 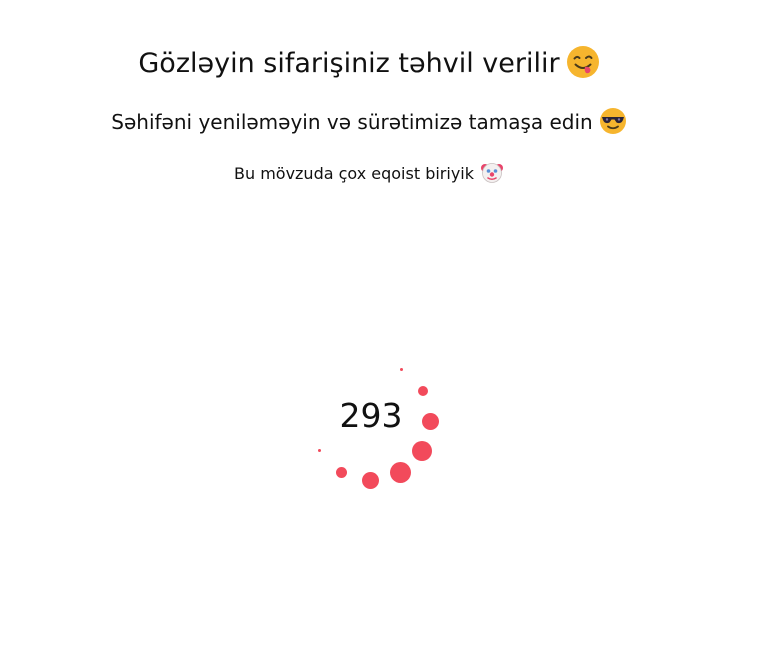 I want to click on page-title: Gözləyin sifarişiniz təhvil verilir, so click(x=369, y=64).